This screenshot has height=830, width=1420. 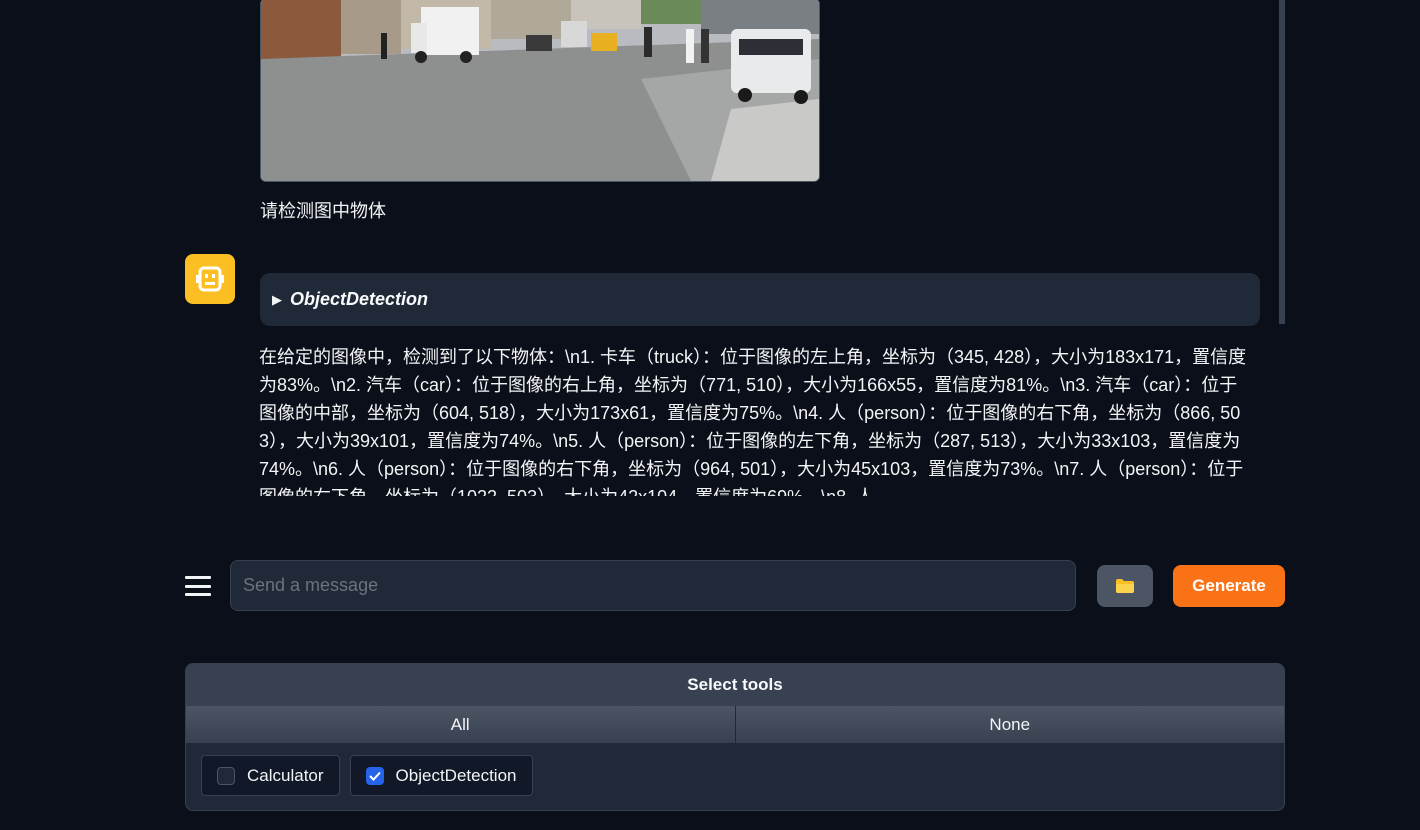 I want to click on message-input, so click(x=653, y=585).